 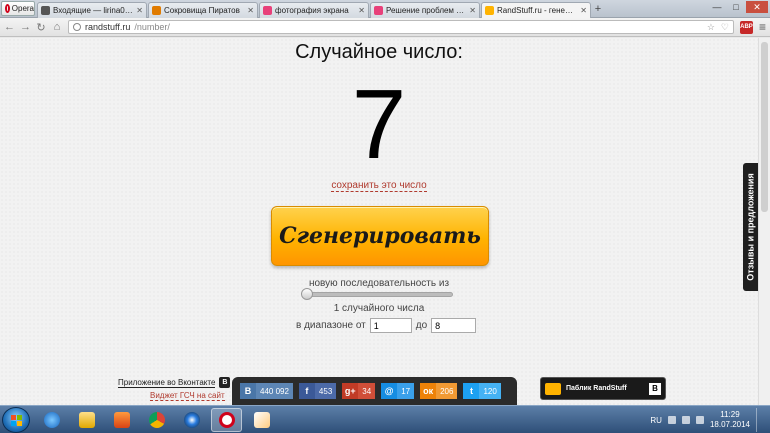 I want to click on taskbar-paint, so click(x=261, y=420).